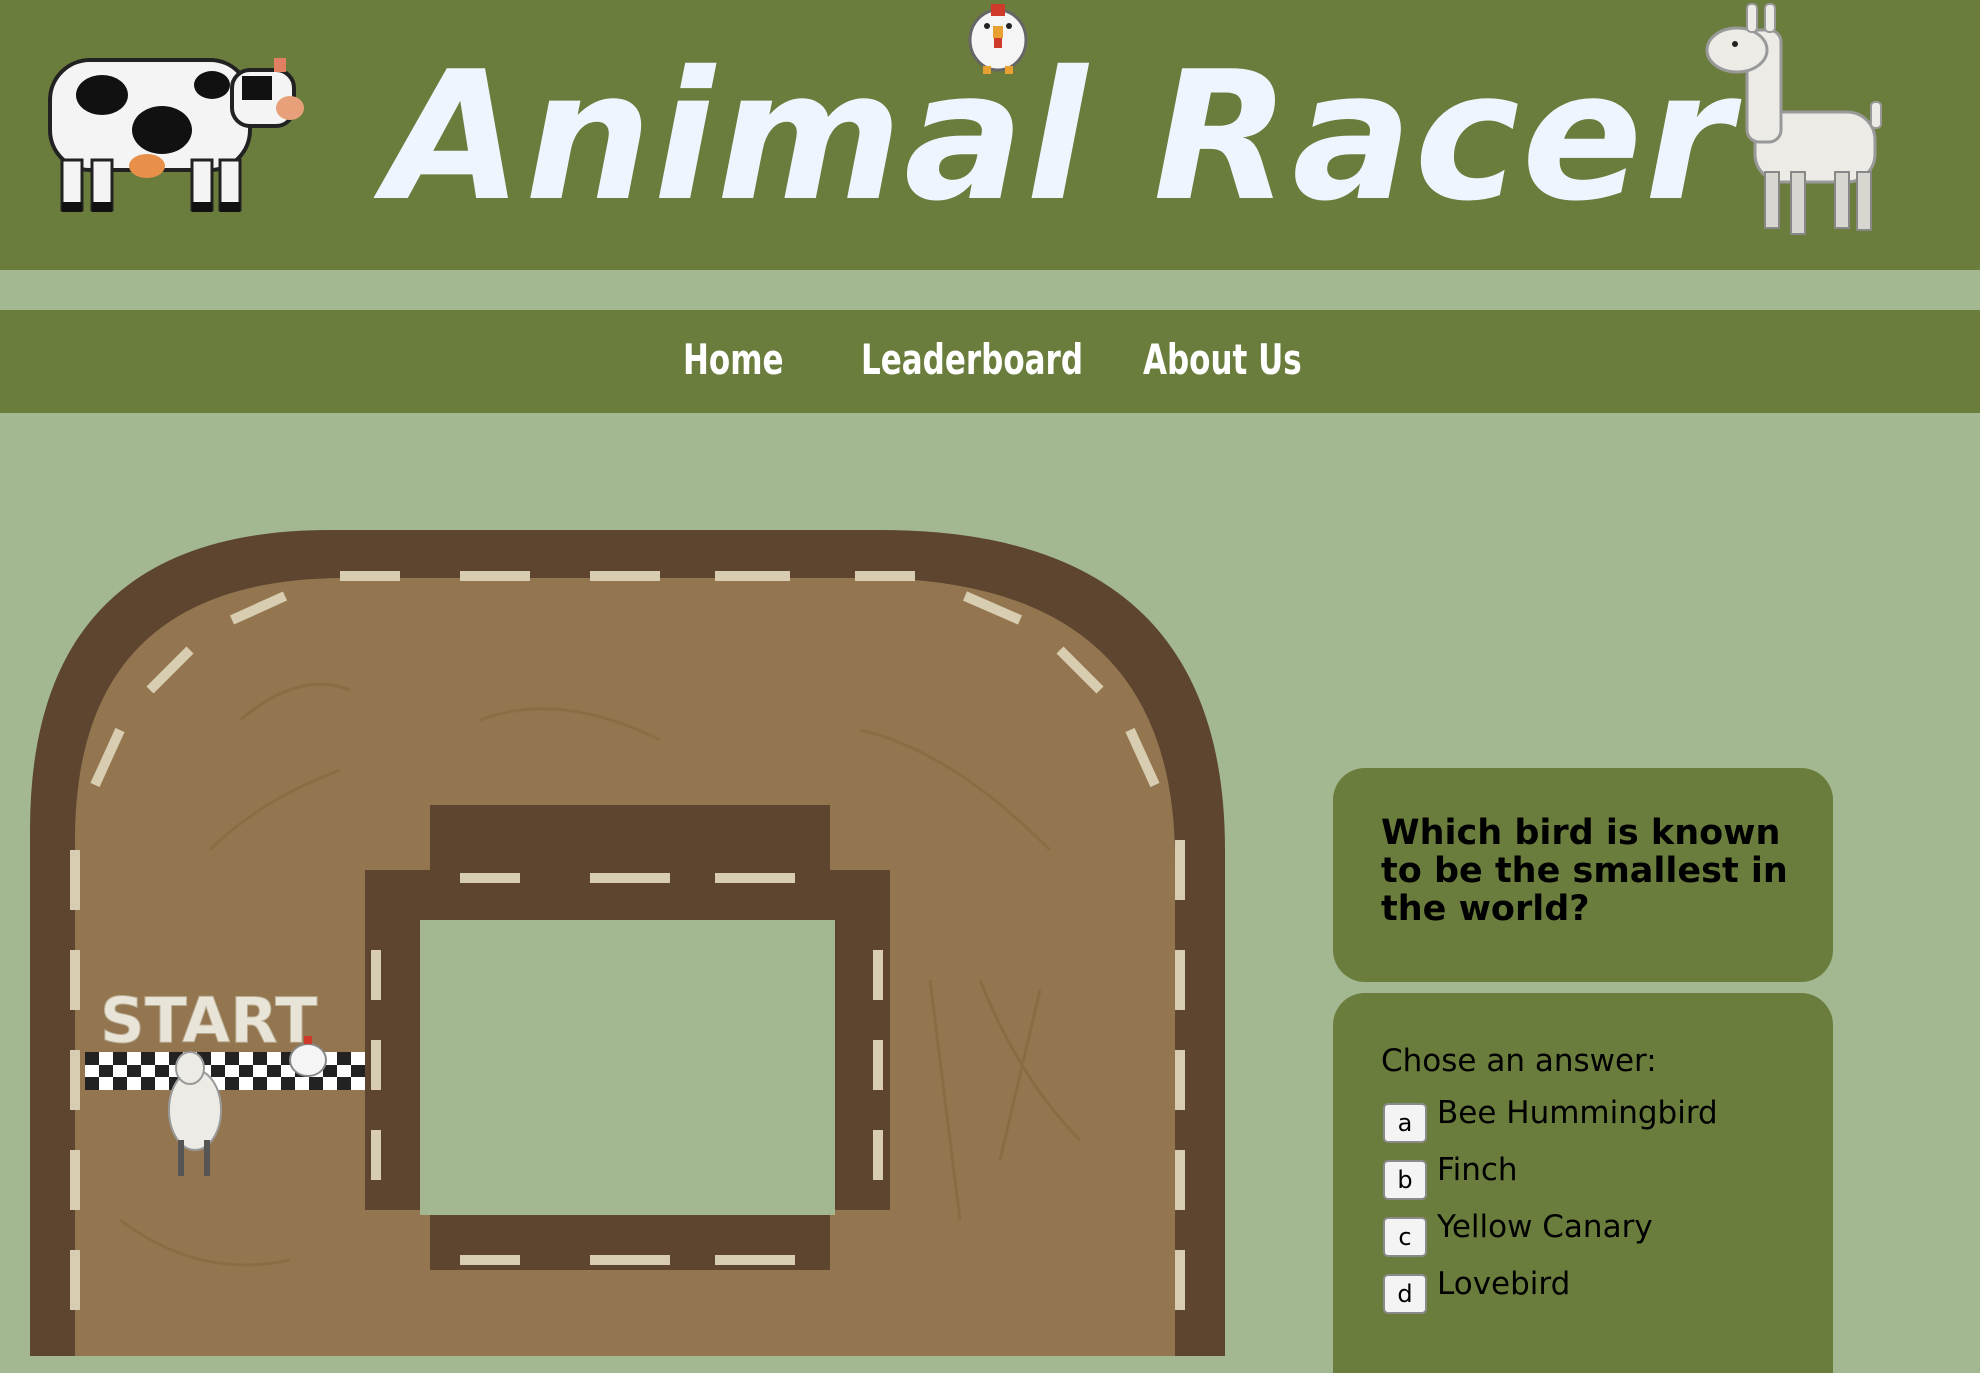 Image resolution: width=1980 pixels, height=1373 pixels. I want to click on answer-b-label: Finch, so click(1477, 1170).